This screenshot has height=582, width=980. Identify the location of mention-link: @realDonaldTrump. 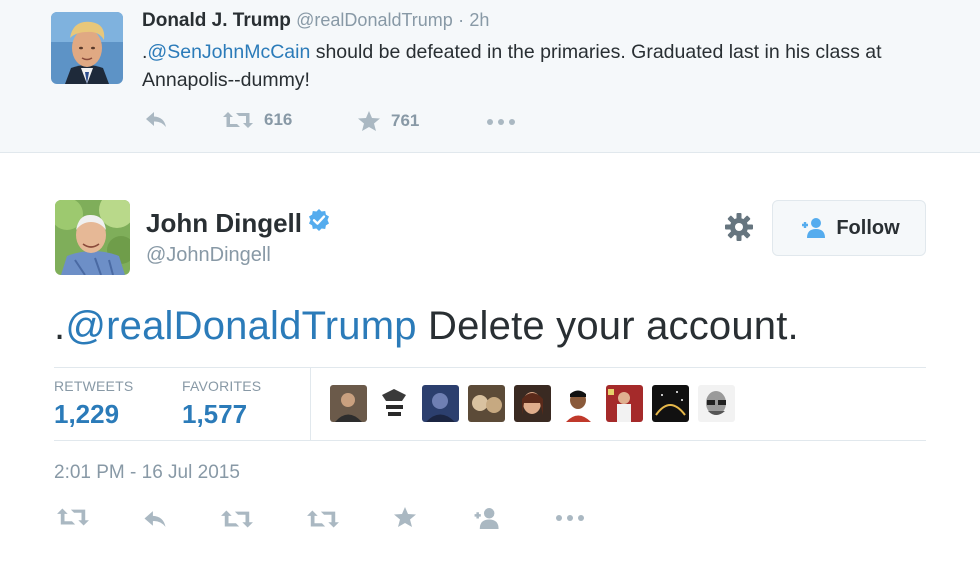
(240, 326).